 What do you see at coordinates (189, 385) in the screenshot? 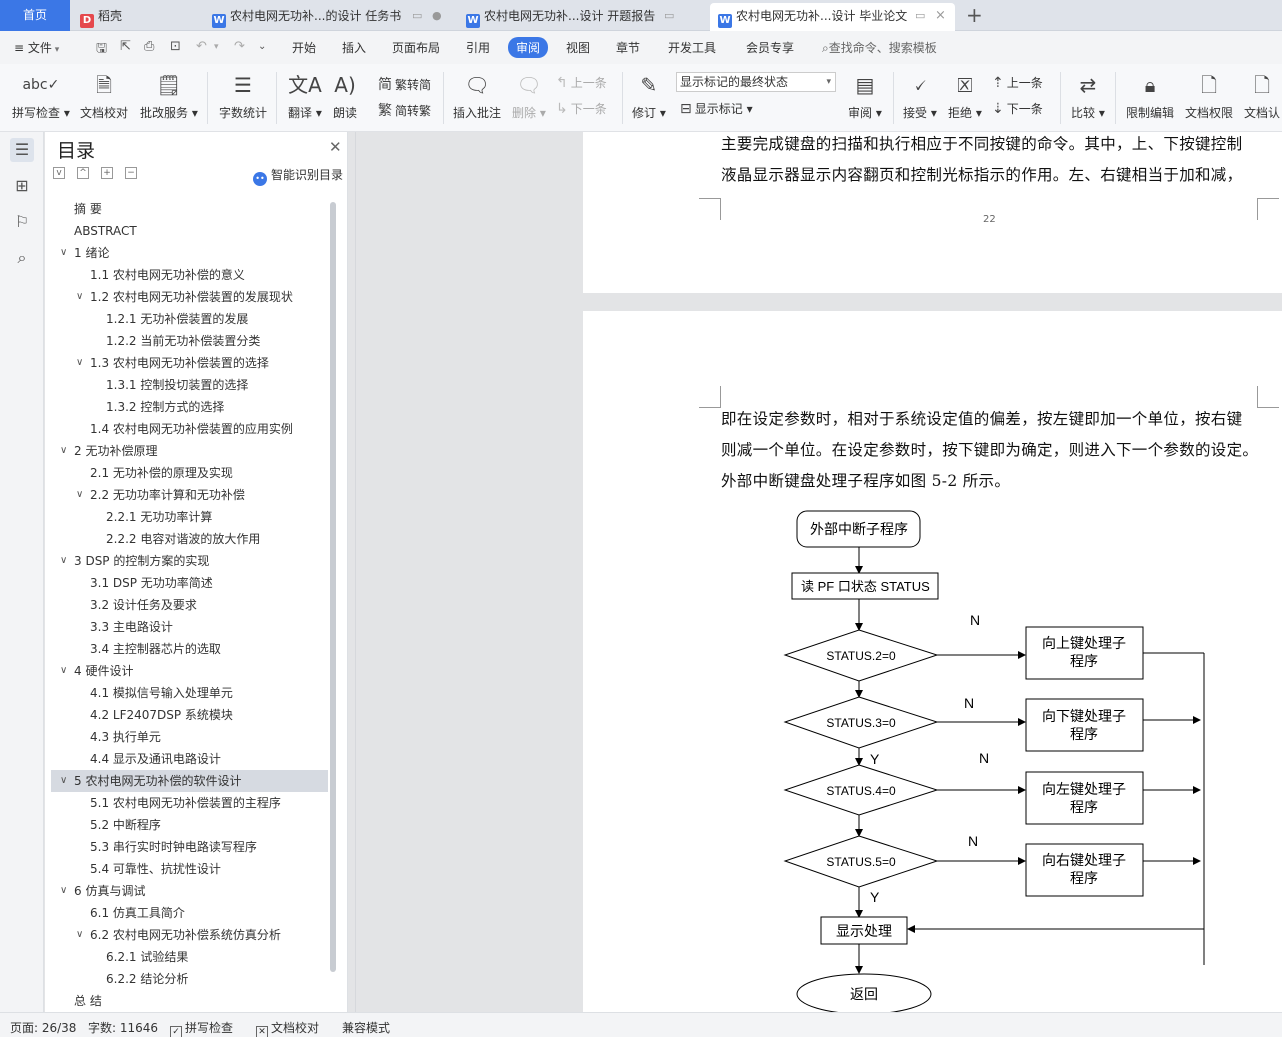
I see `toc-item: 1.3.1 控制投切装置的选择` at bounding box center [189, 385].